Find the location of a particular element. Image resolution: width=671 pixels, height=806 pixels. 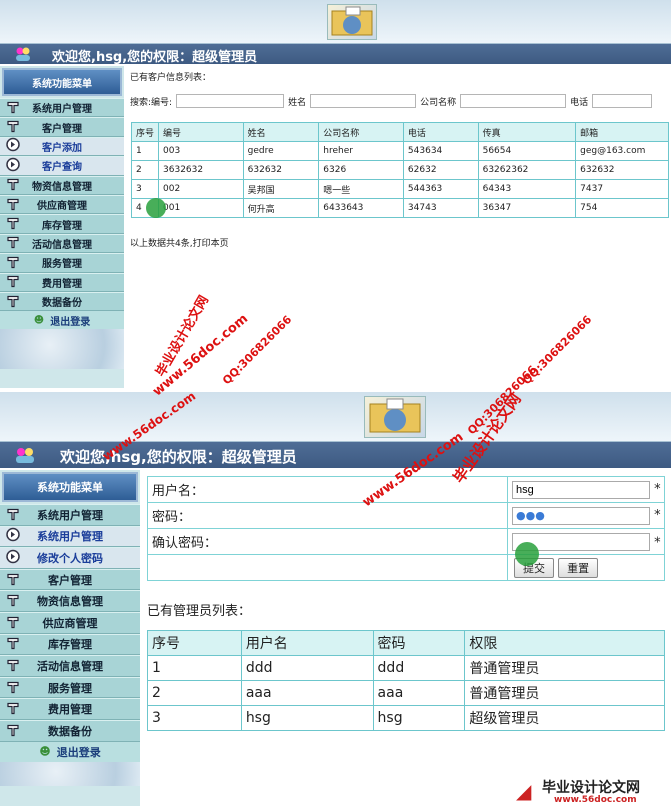

column-header: 电话 is located at coordinates (440, 132).